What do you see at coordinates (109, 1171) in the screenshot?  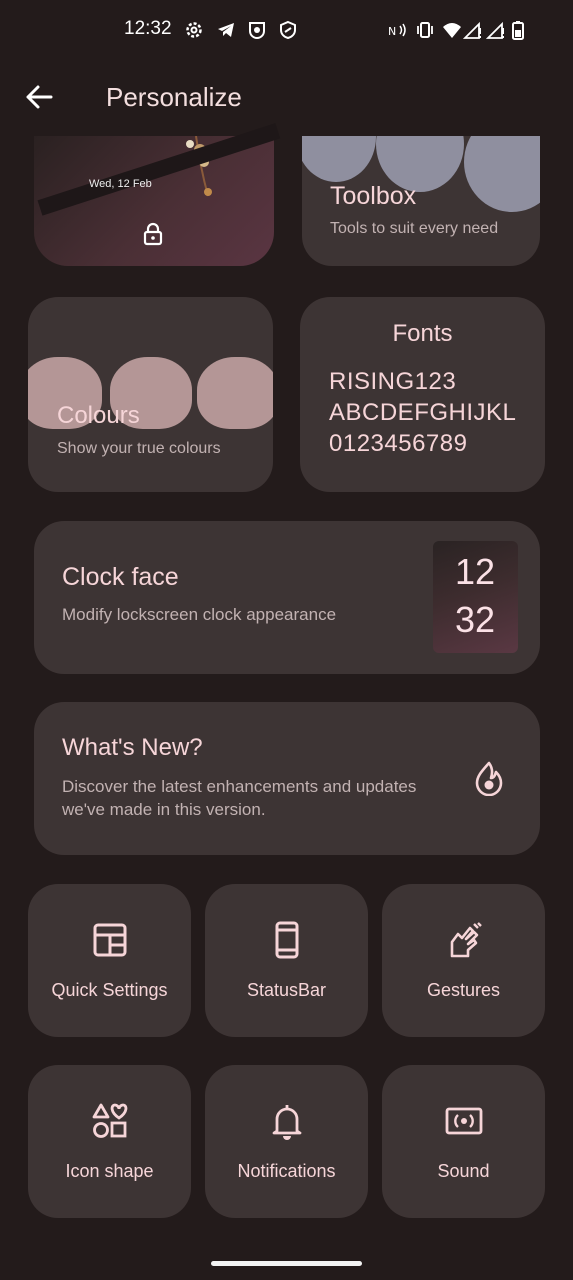 I see `tile-label: Icon shape` at bounding box center [109, 1171].